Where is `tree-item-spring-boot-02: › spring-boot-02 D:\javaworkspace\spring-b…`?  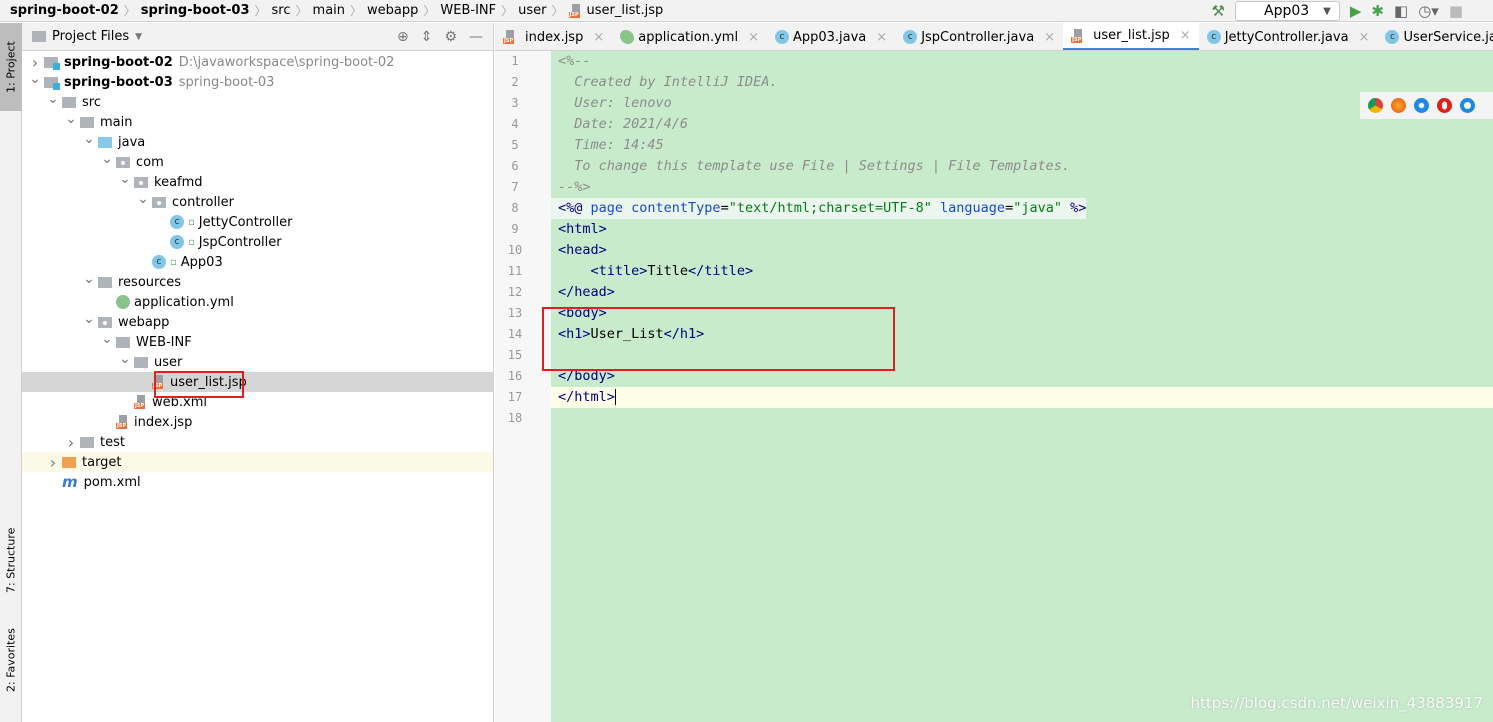
tree-item-spring-boot-02: › spring-boot-02 D:\javaworkspace\spring-b… is located at coordinates (257, 62).